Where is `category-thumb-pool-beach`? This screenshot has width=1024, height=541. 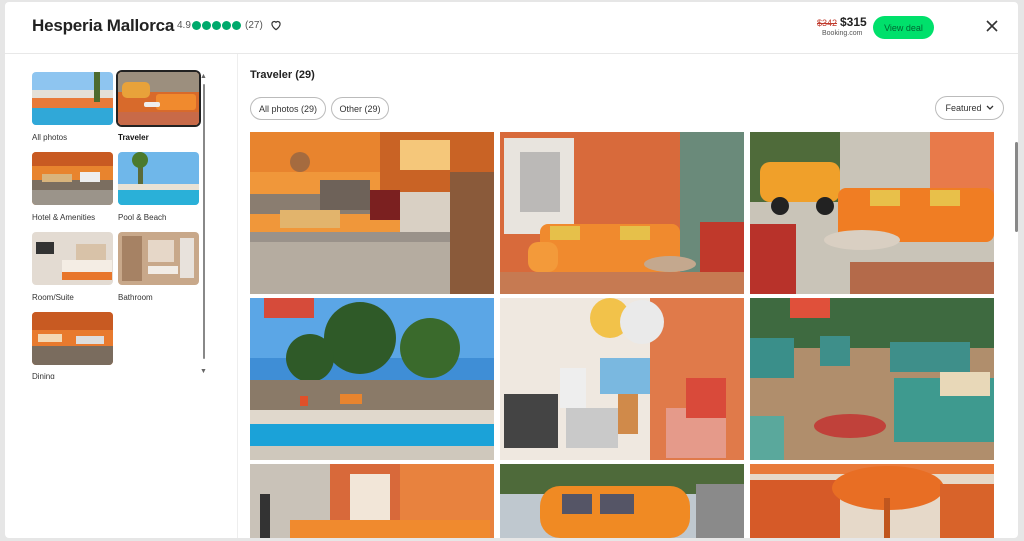 category-thumb-pool-beach is located at coordinates (158, 178).